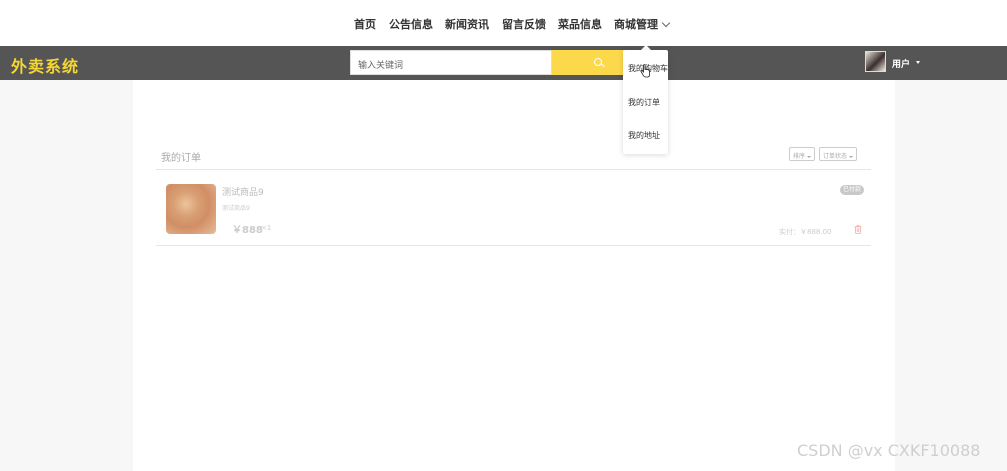 The height and width of the screenshot is (471, 1007). Describe the element at coordinates (580, 24) in the screenshot. I see `nav-dishes: 菜品信息` at that location.